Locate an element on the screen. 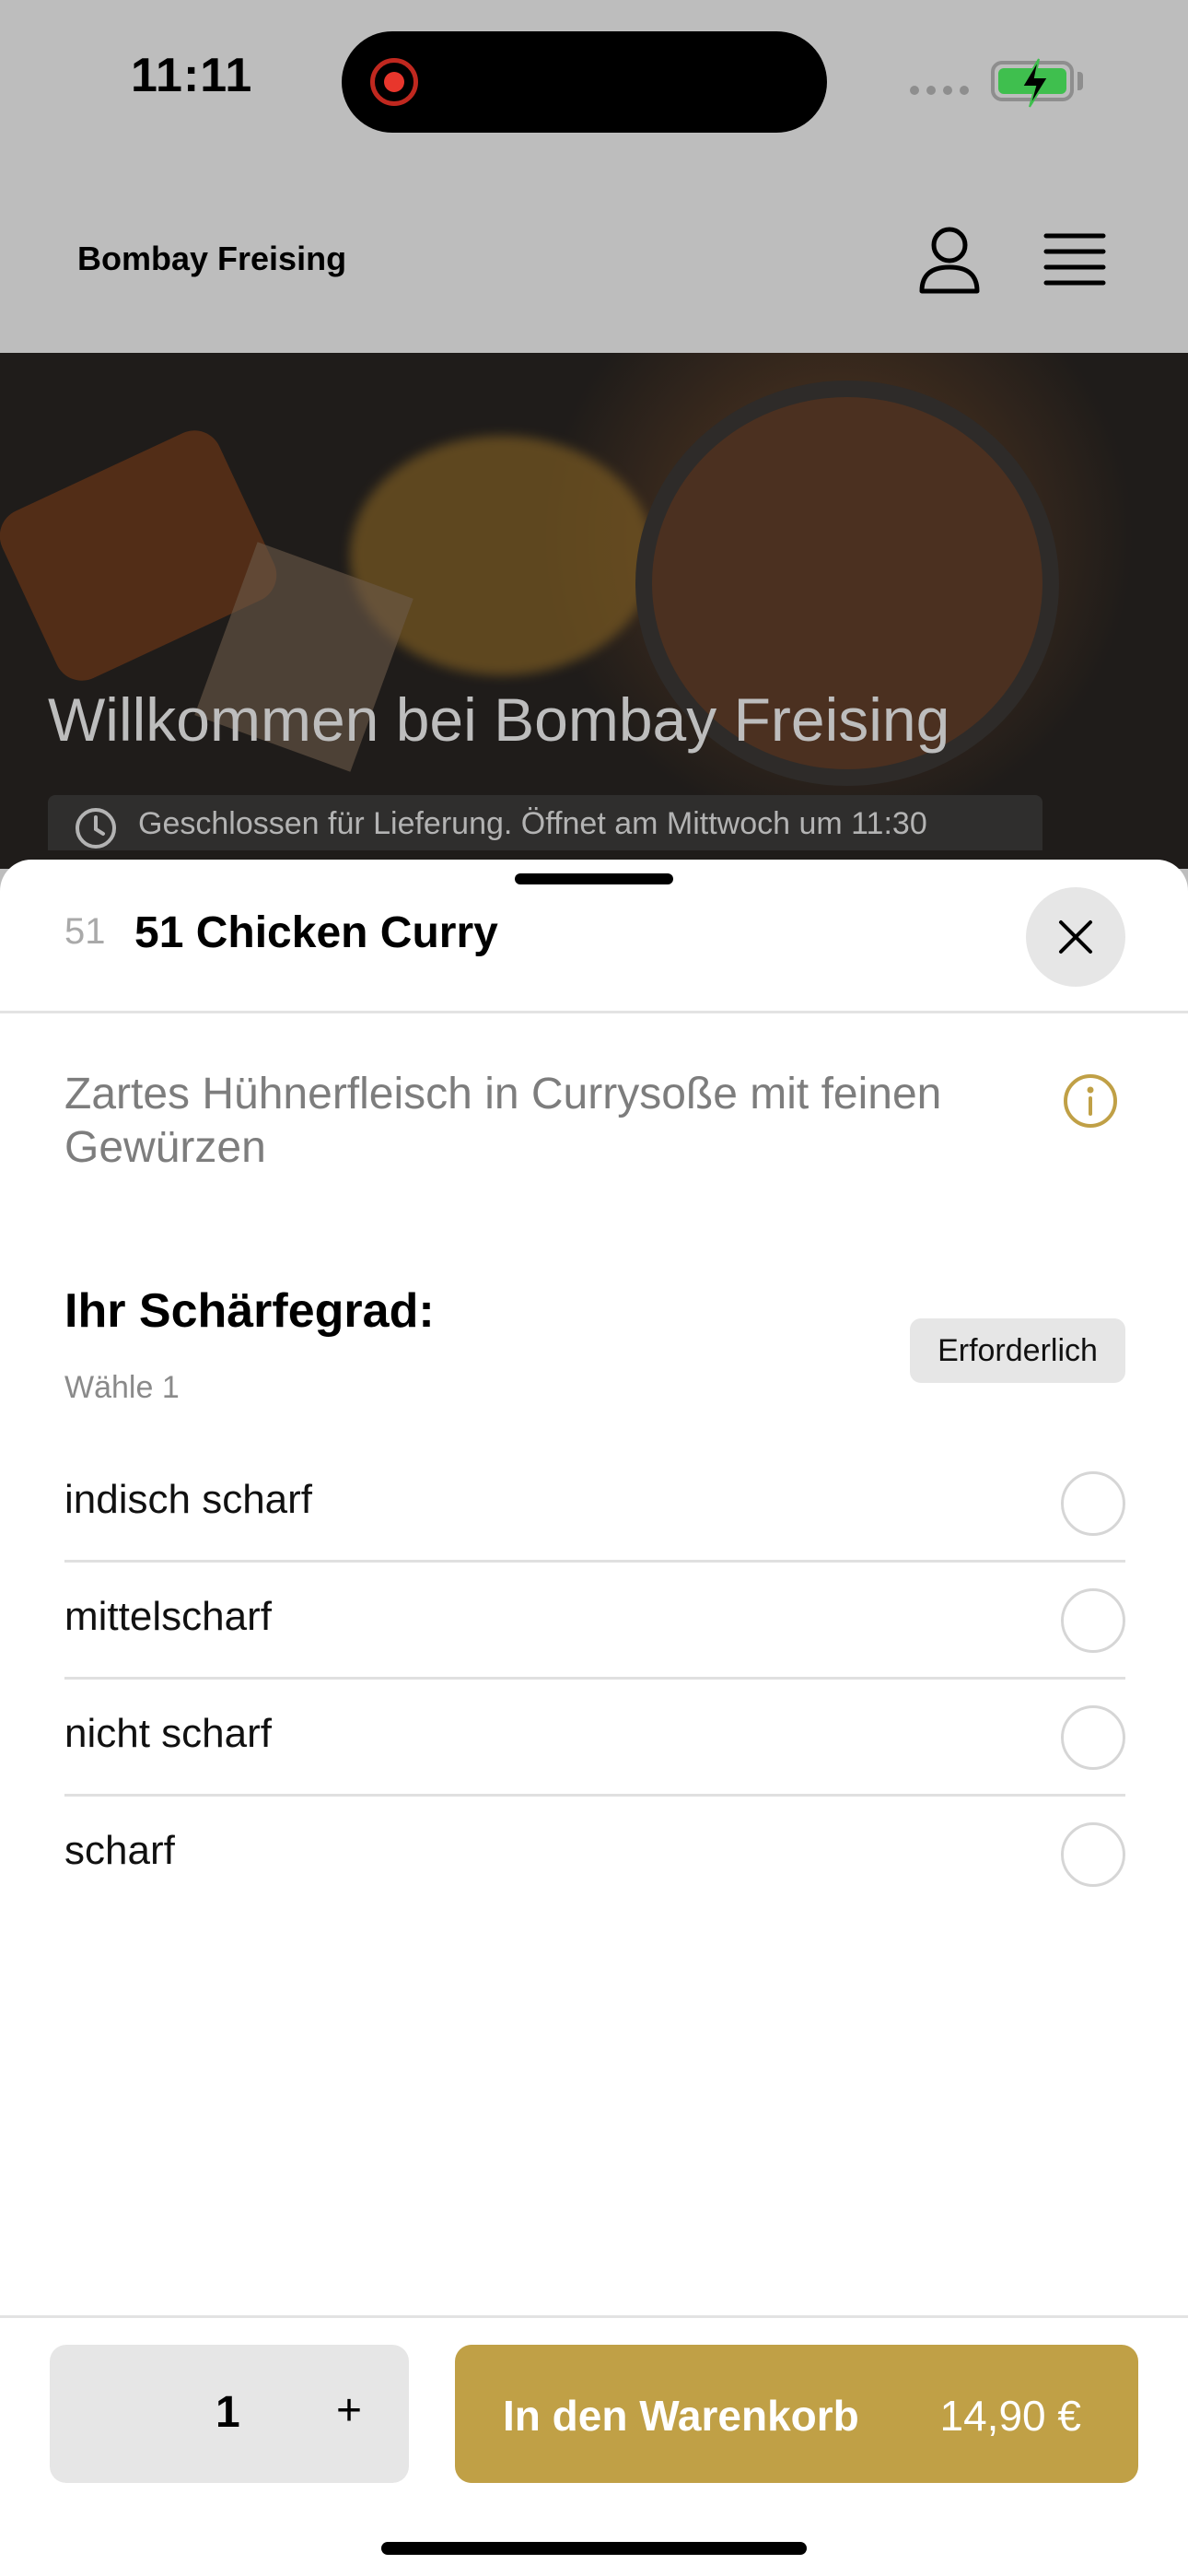  spice-option-indisch-scharf: indisch scharf is located at coordinates (594, 1504).